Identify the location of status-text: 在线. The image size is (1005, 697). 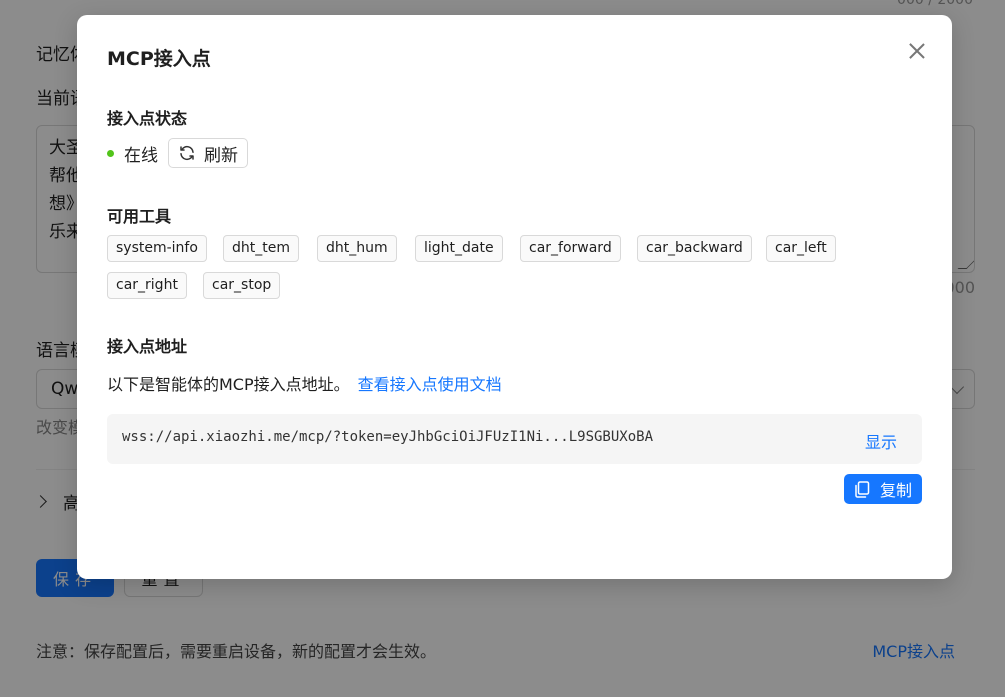
(141, 155).